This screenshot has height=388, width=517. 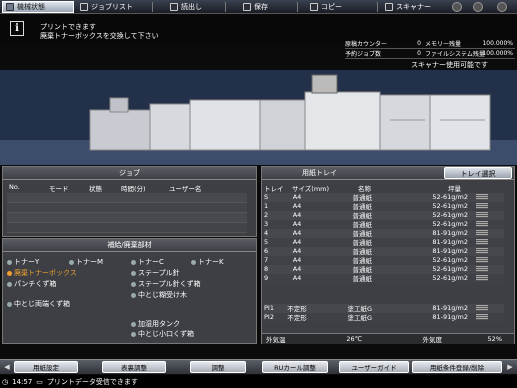 What do you see at coordinates (258, 381) in the screenshot?
I see `status-bar: ◷ 14:57 ▭ プリントデータ受信できます` at bounding box center [258, 381].